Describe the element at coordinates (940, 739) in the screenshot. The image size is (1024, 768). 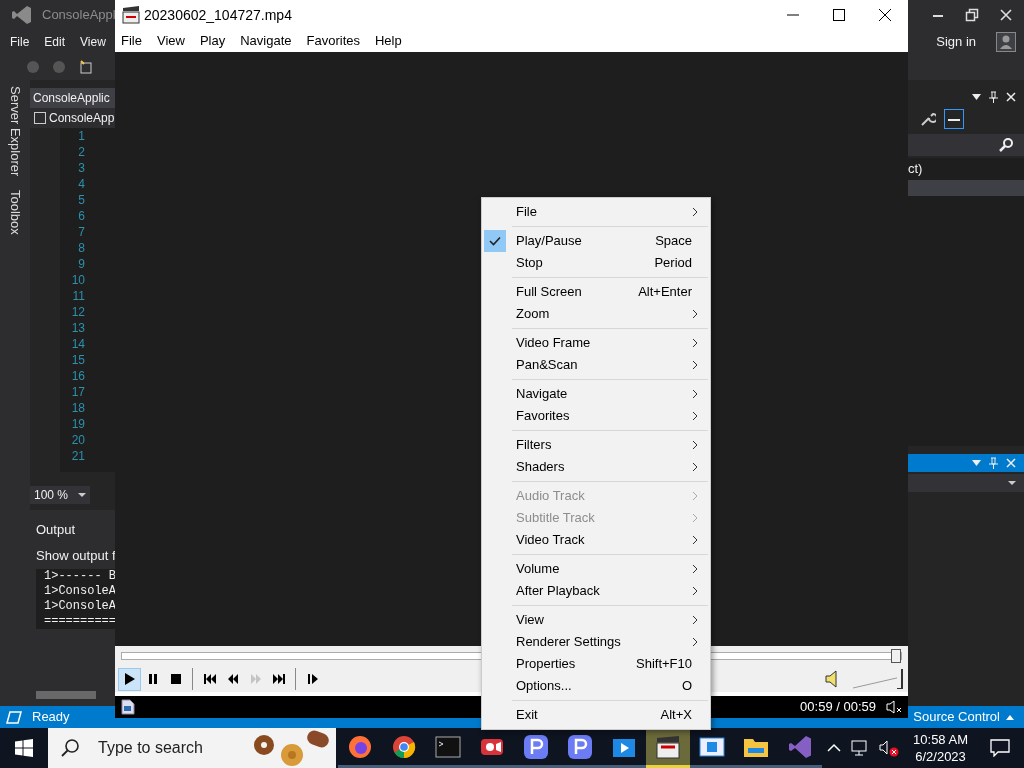
I see `clock-time: 10:58 AM` at that location.